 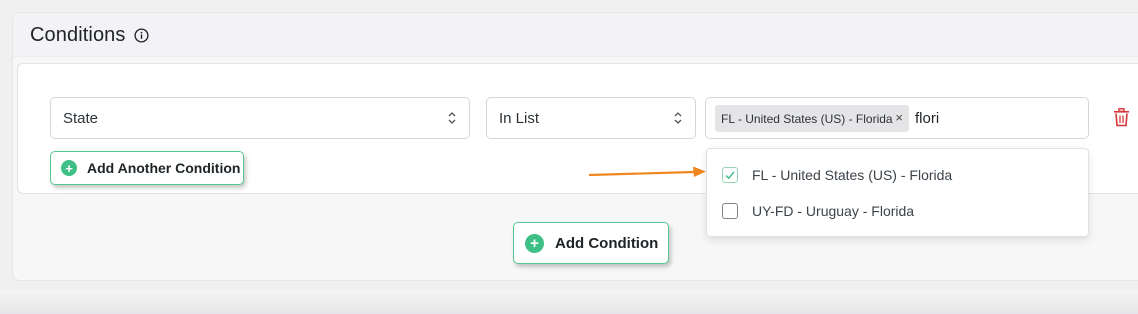 I want to click on checkbox-checked-icon, so click(x=730, y=175).